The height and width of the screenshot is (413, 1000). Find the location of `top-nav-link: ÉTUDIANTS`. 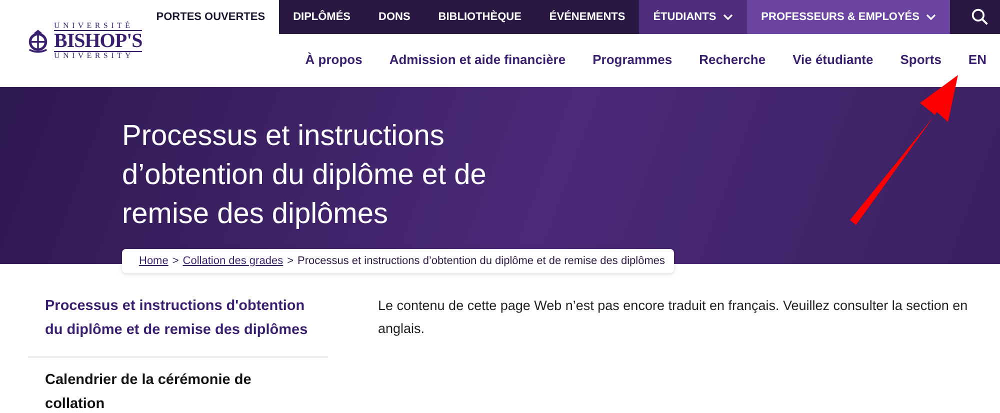

top-nav-link: ÉTUDIANTS is located at coordinates (693, 17).